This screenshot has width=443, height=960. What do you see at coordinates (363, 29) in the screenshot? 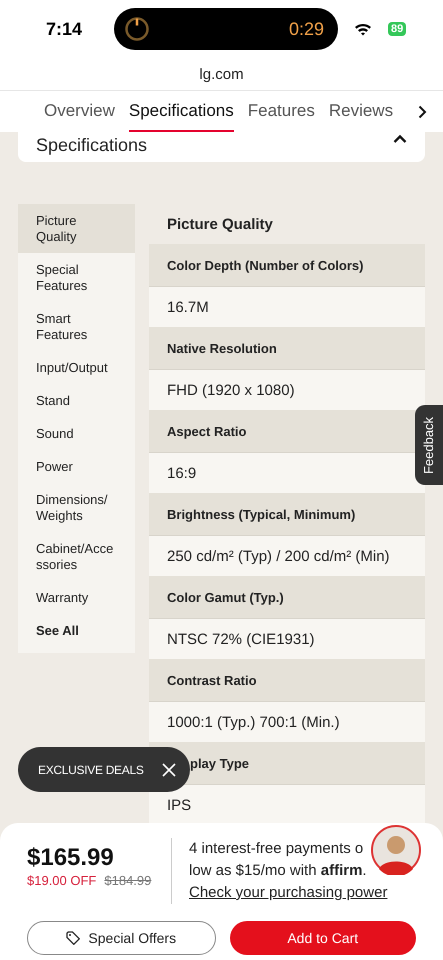
I see `wifi-icon` at bounding box center [363, 29].